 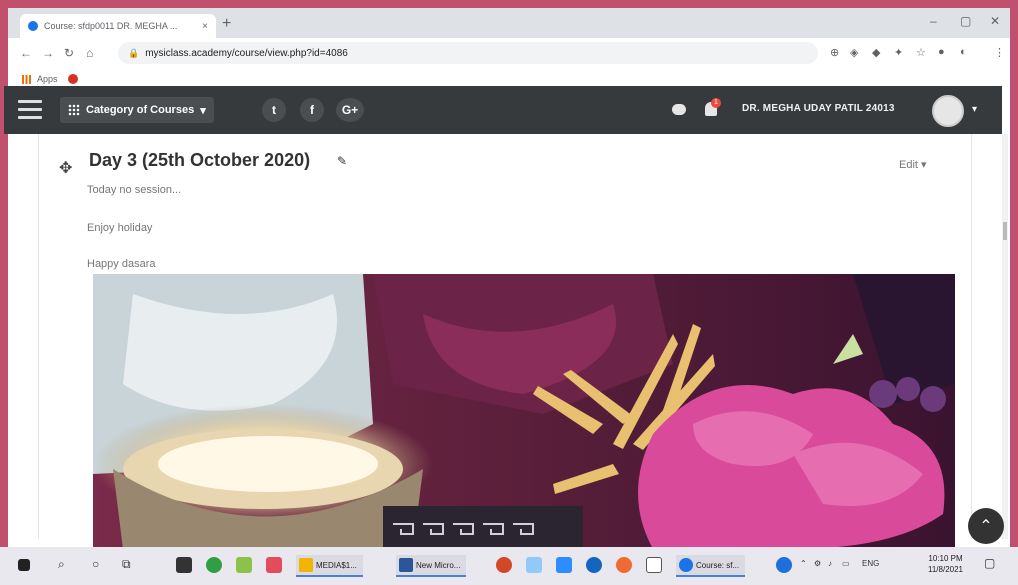 I want to click on close-window-button: ✕, so click(x=995, y=21).